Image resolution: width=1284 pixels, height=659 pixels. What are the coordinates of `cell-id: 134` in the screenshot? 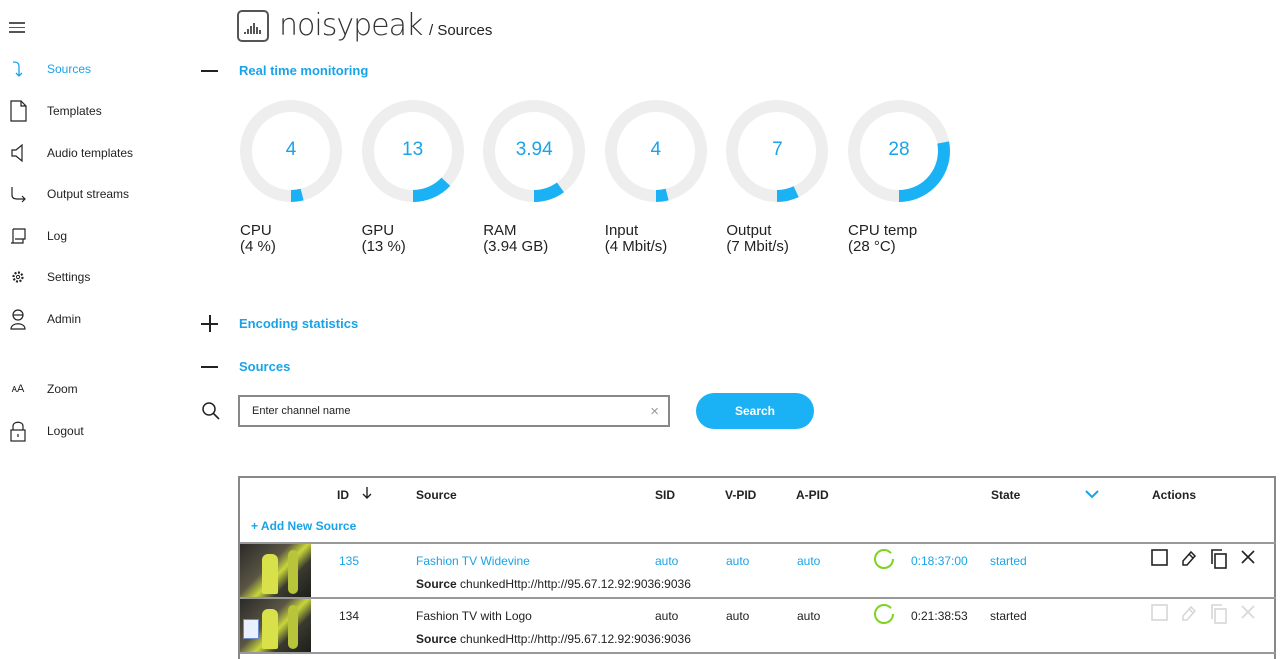 It's located at (349, 616).